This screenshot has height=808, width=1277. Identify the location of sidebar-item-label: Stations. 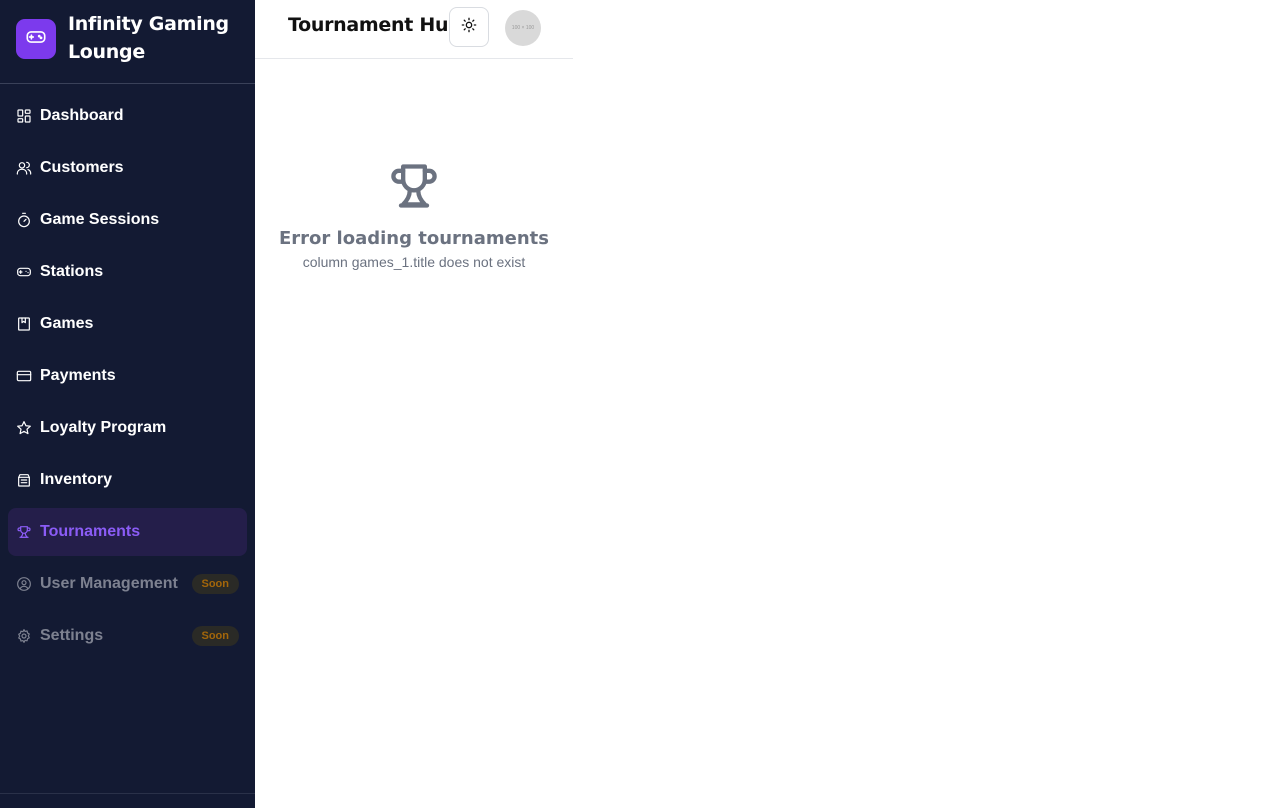
(72, 271).